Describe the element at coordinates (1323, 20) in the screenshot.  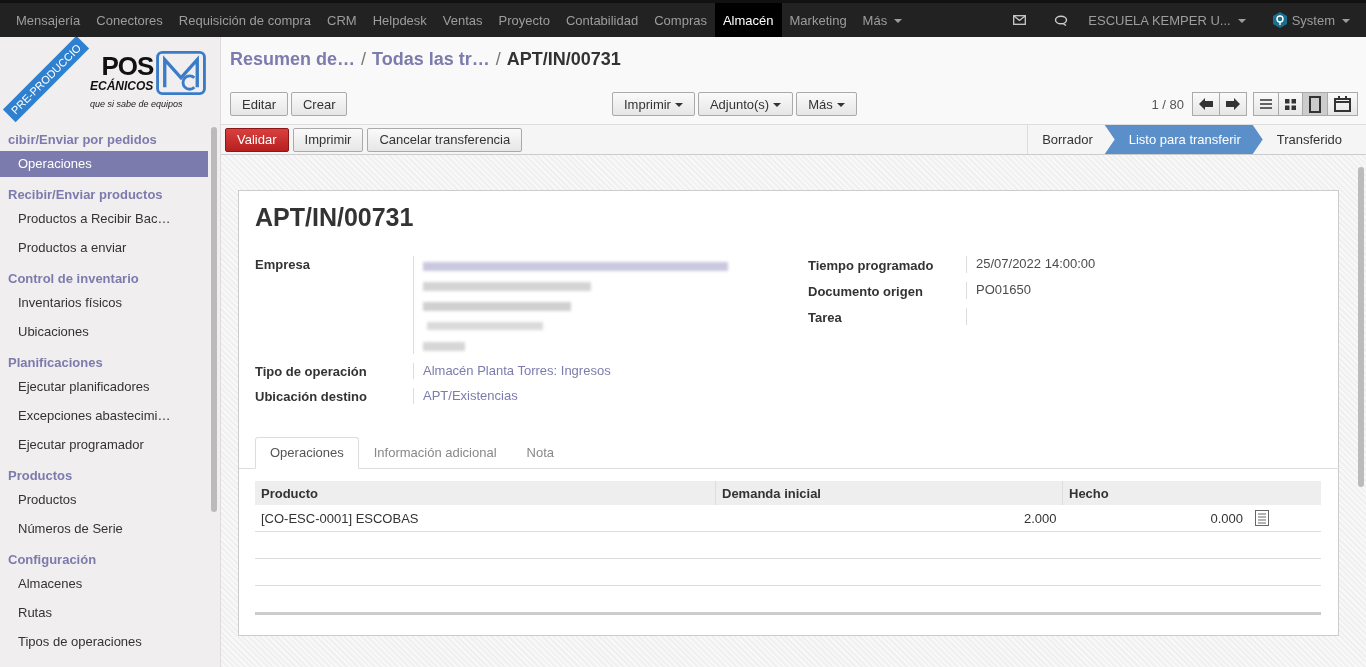
I see `user-menu: System` at that location.